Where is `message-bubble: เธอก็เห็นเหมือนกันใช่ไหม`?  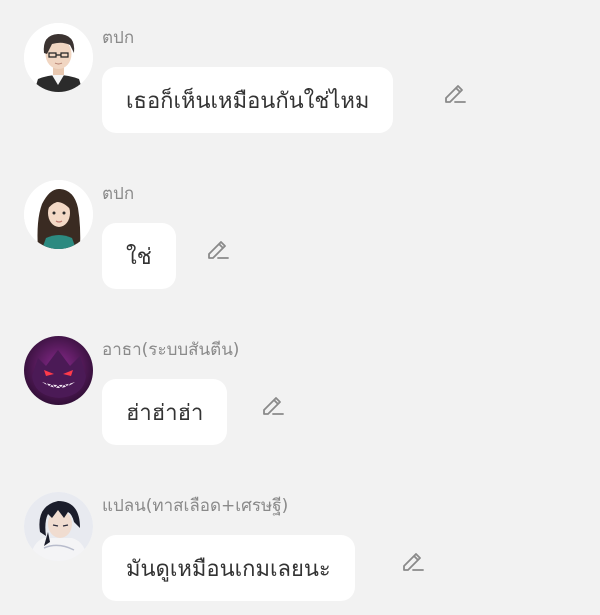
message-bubble: เธอก็เห็นเหมือนกันใช่ไหม is located at coordinates (248, 100).